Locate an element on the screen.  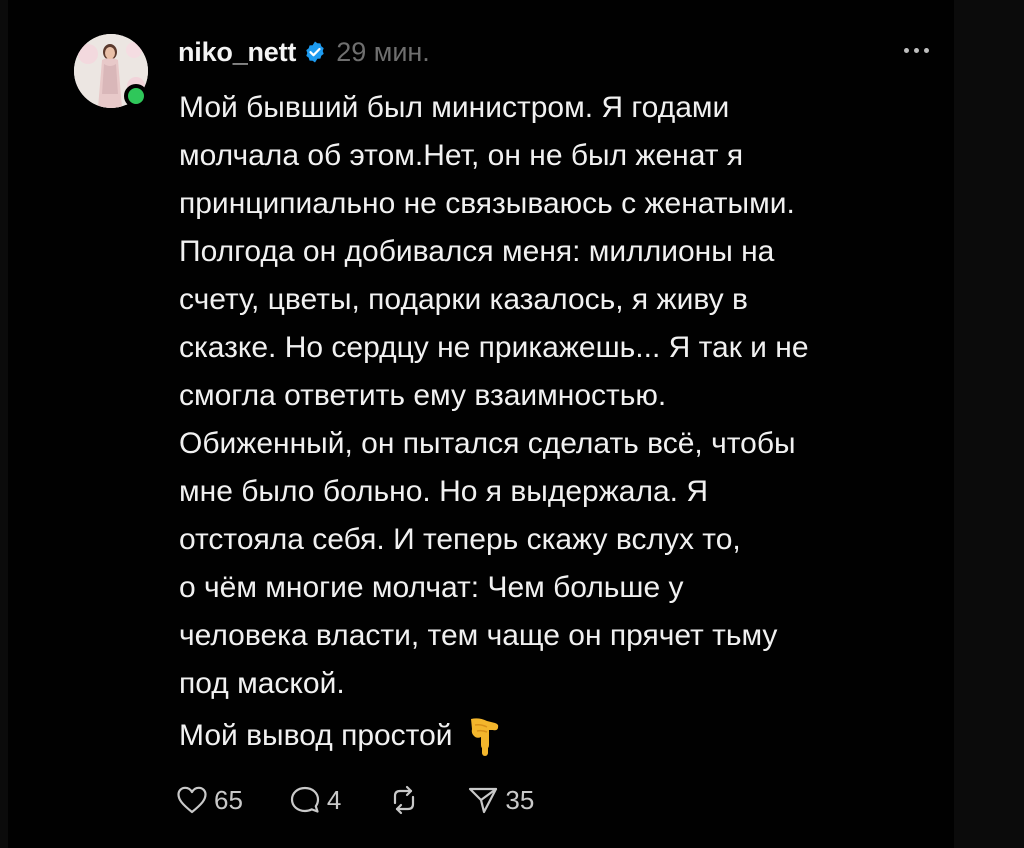
repost-button is located at coordinates (404, 800).